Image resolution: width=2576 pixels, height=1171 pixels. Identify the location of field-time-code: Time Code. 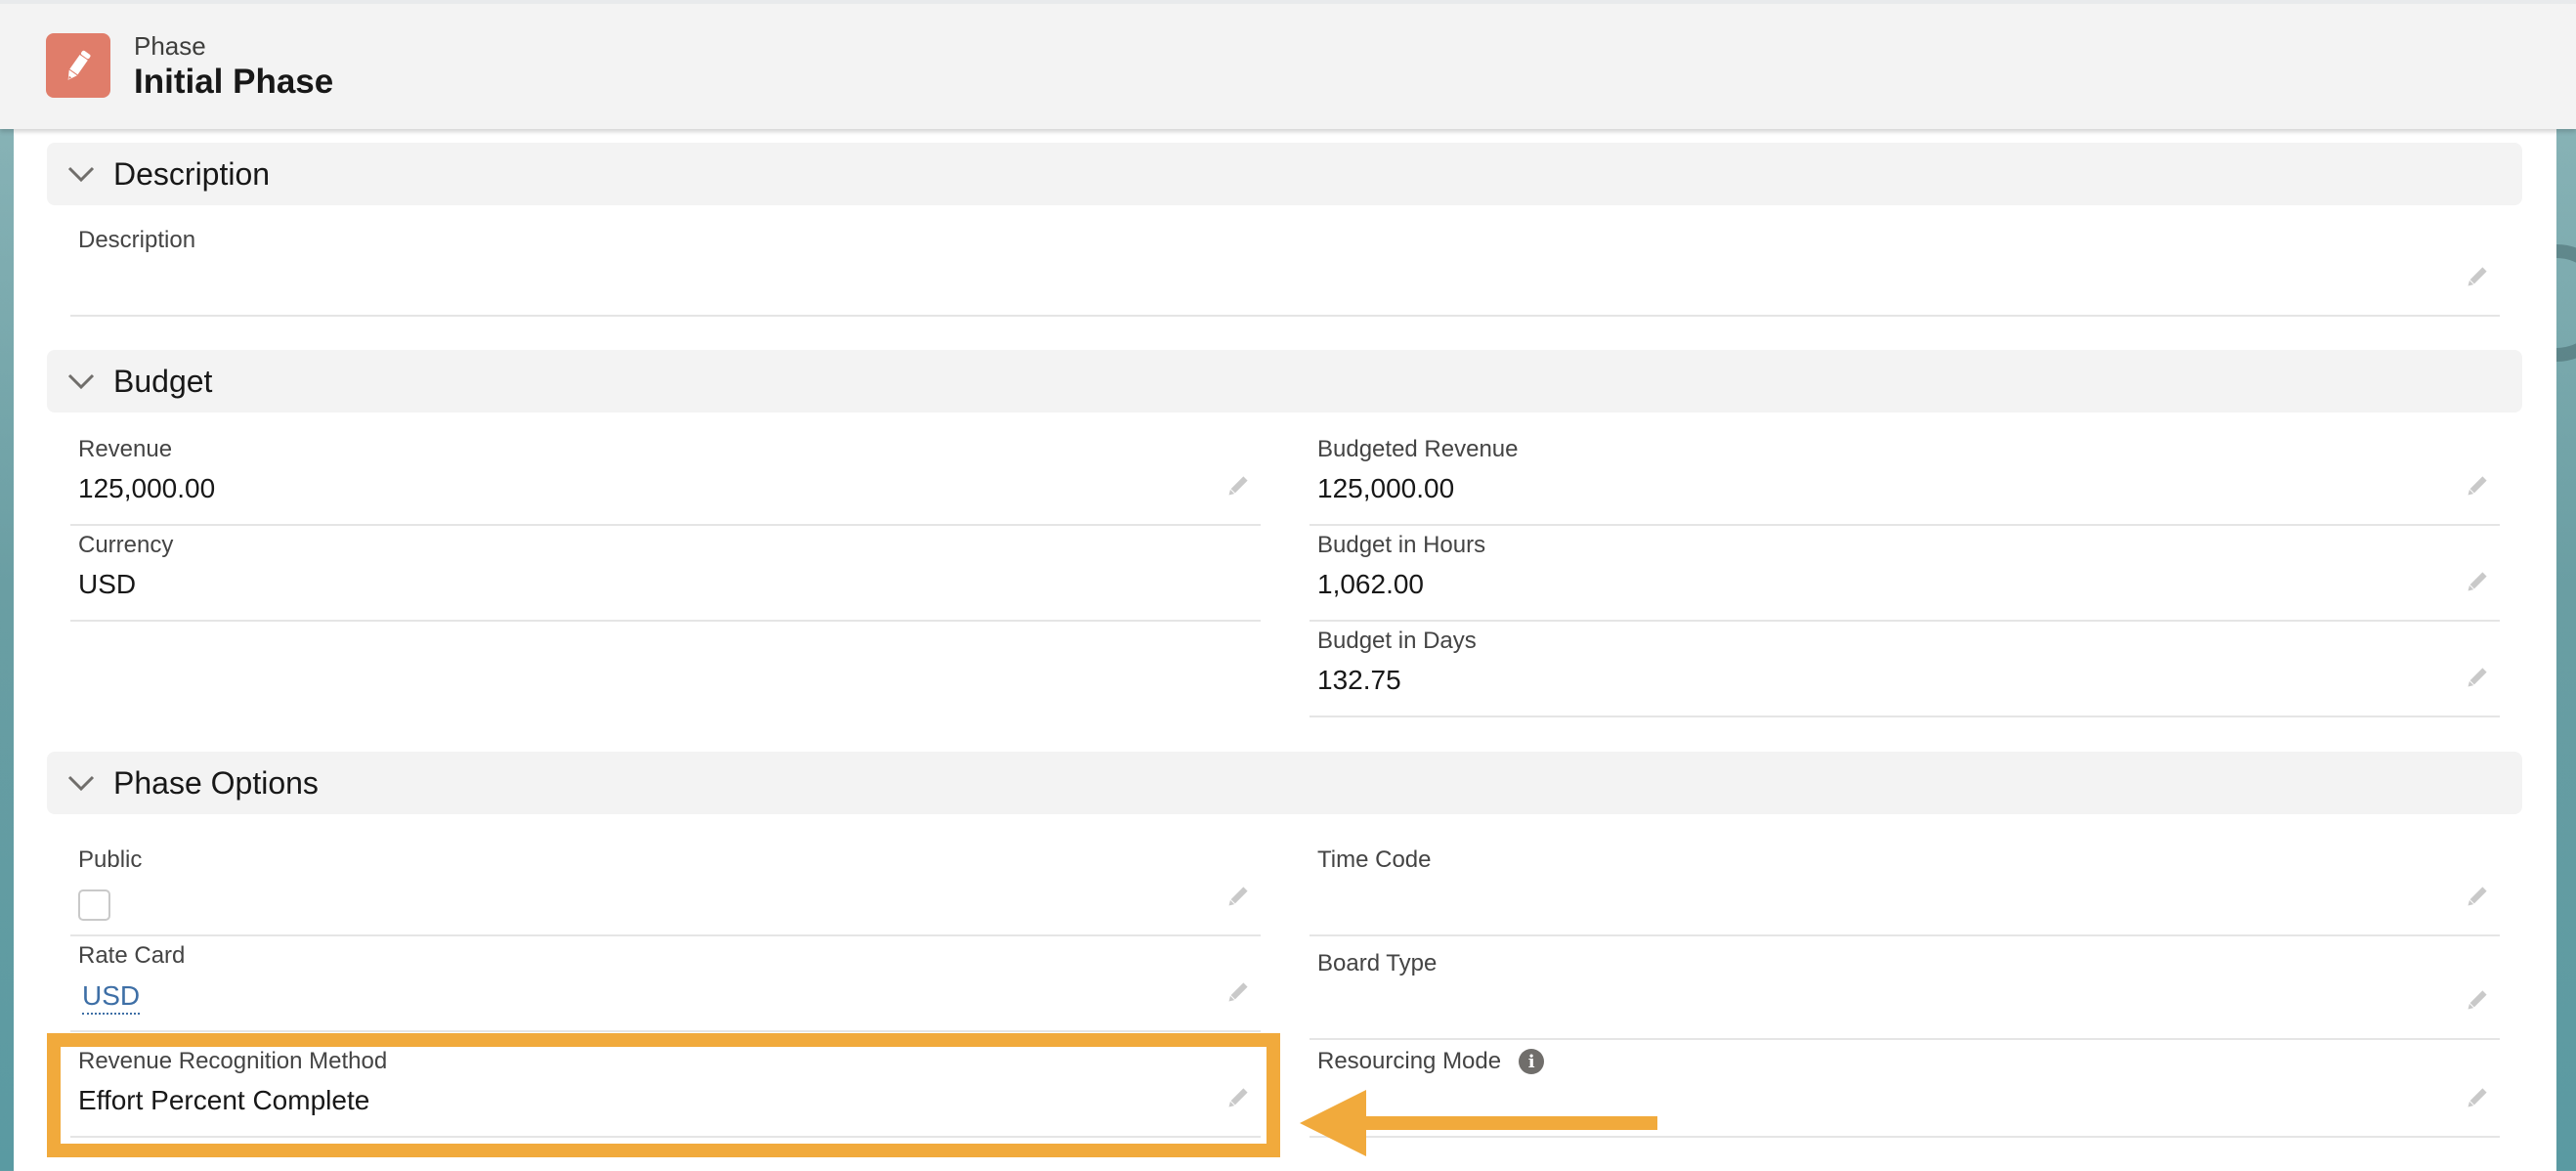
(1905, 888).